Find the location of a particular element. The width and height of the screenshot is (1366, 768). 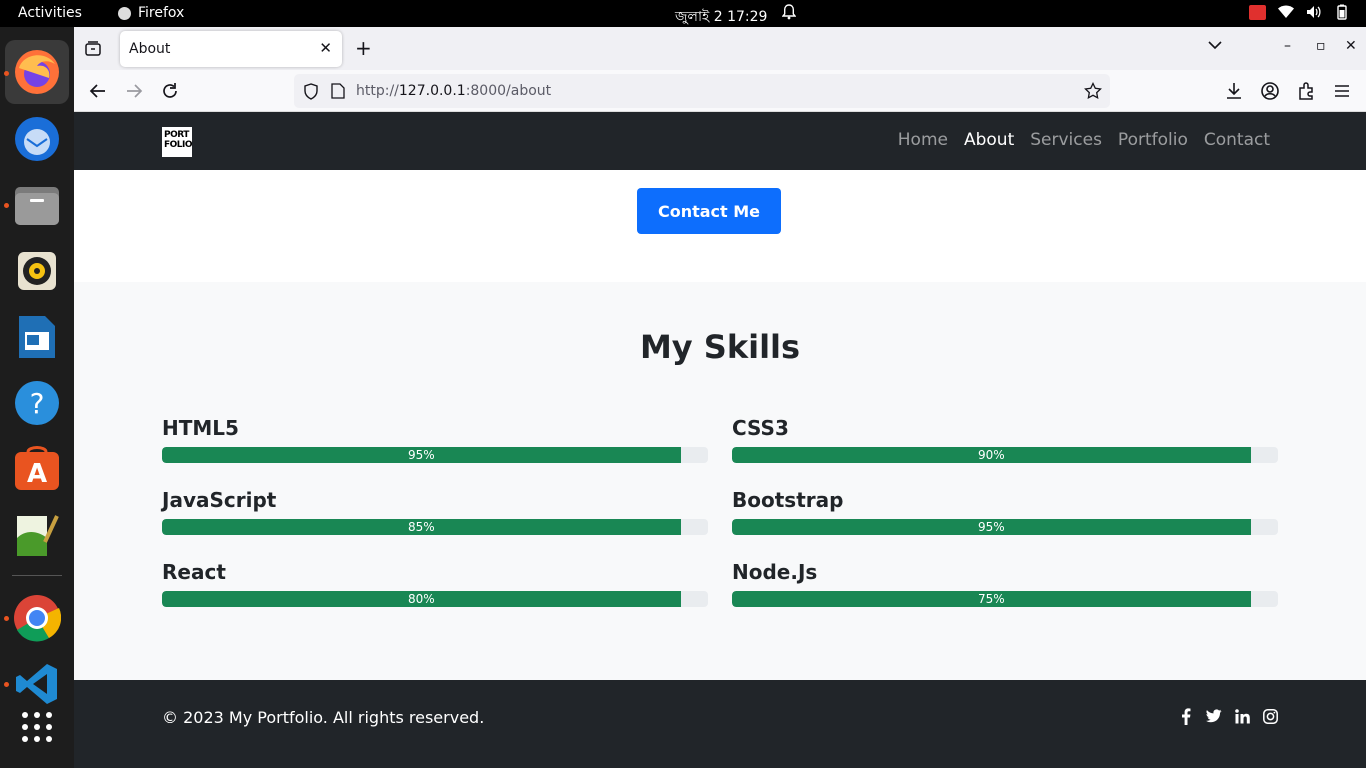

account-icon is located at coordinates (1270, 91).